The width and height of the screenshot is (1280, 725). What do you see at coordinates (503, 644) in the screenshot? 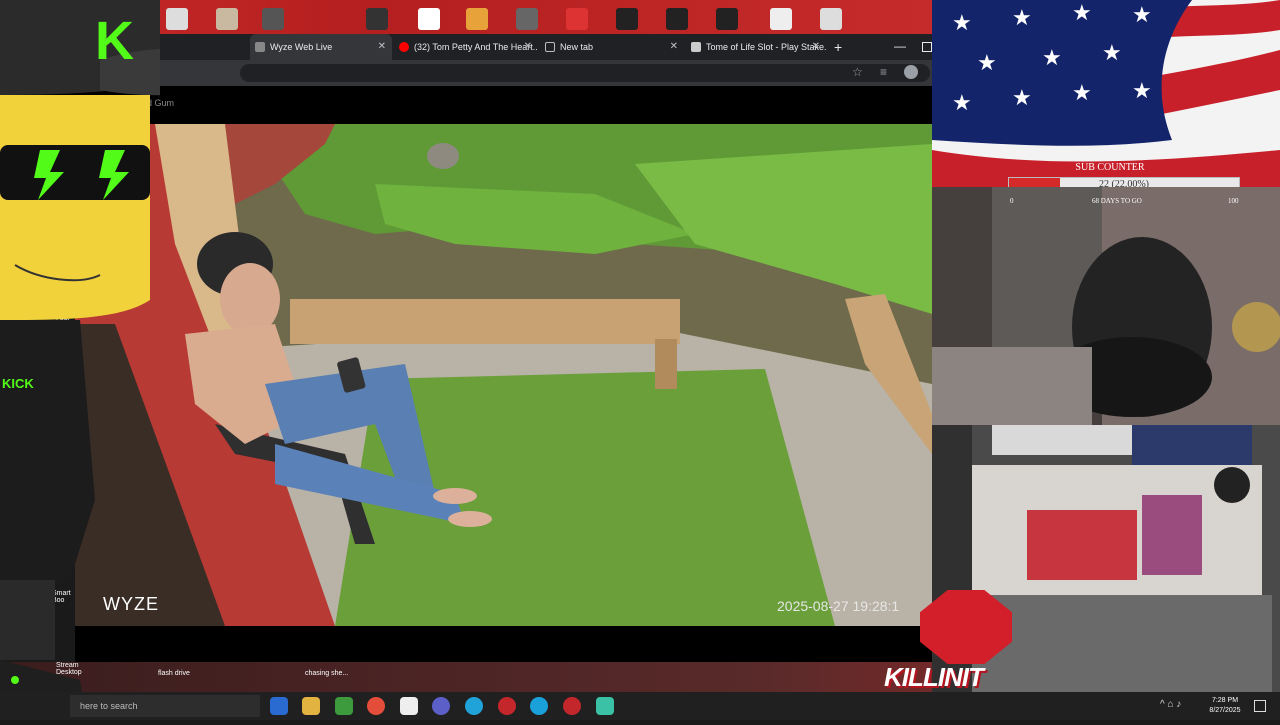
I see `camera-footer` at bounding box center [503, 644].